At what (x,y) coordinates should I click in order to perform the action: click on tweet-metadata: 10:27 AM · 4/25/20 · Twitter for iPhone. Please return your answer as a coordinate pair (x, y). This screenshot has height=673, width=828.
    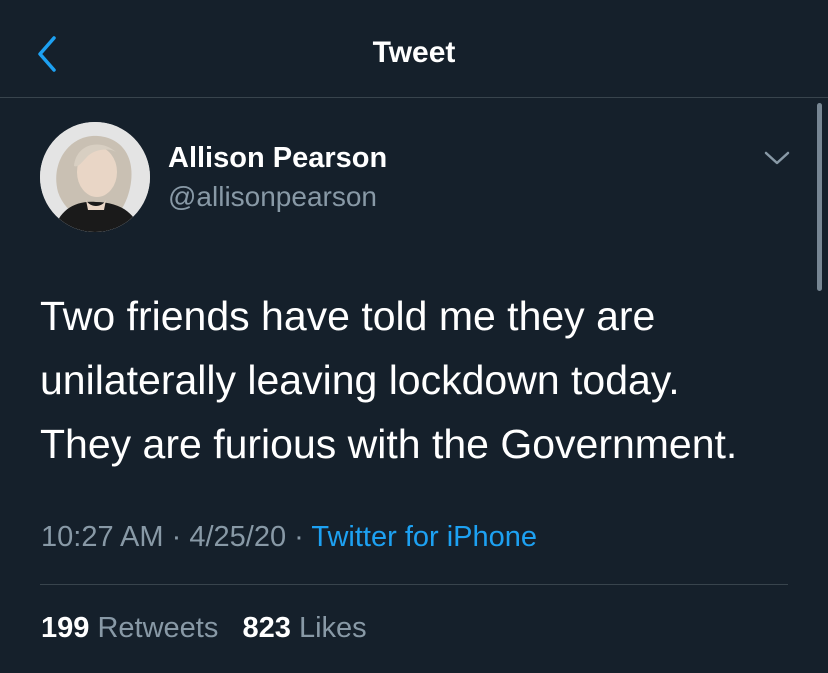
    Looking at the image, I should click on (289, 537).